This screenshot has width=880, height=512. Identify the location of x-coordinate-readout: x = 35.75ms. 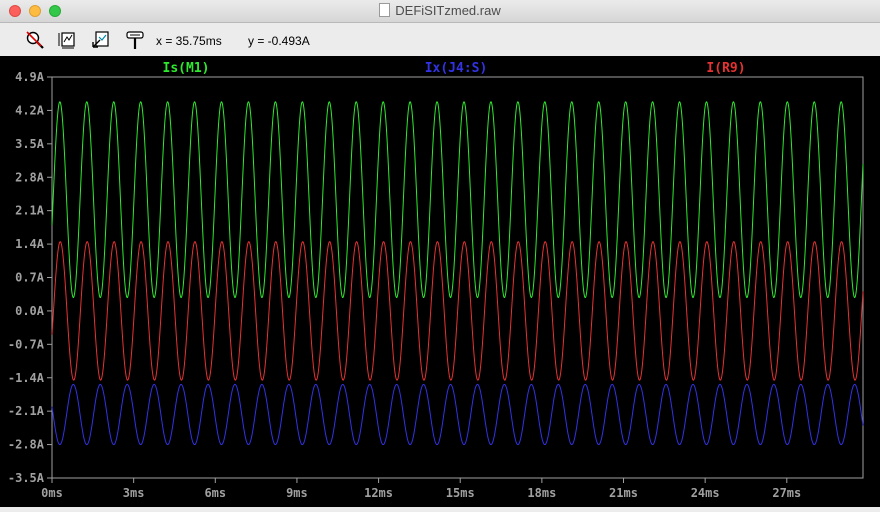
(189, 41).